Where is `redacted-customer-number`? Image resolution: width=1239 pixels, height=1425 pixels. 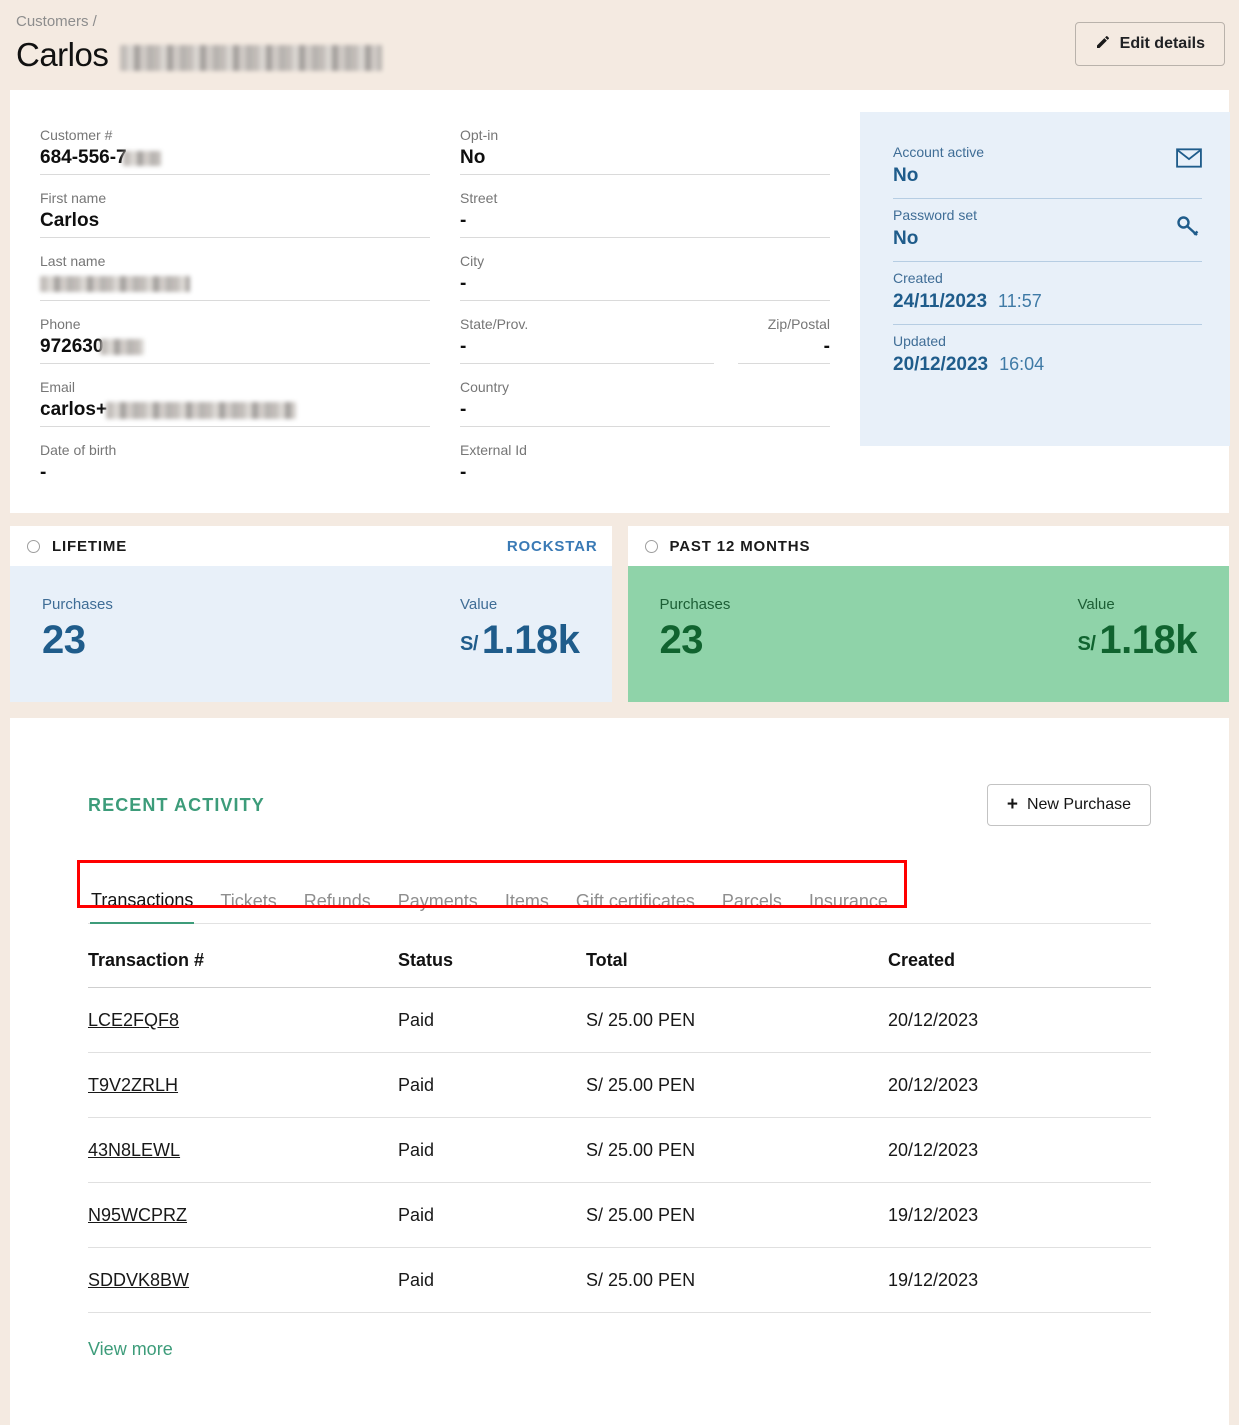 redacted-customer-number is located at coordinates (141, 158).